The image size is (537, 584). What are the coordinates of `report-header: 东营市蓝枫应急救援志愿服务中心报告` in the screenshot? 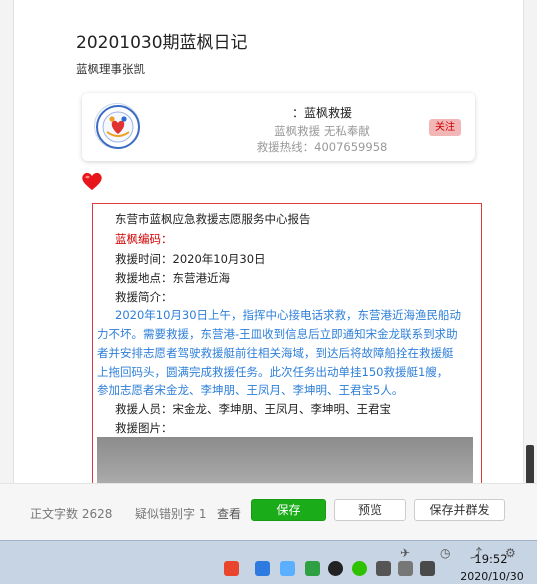 It's located at (213, 219).